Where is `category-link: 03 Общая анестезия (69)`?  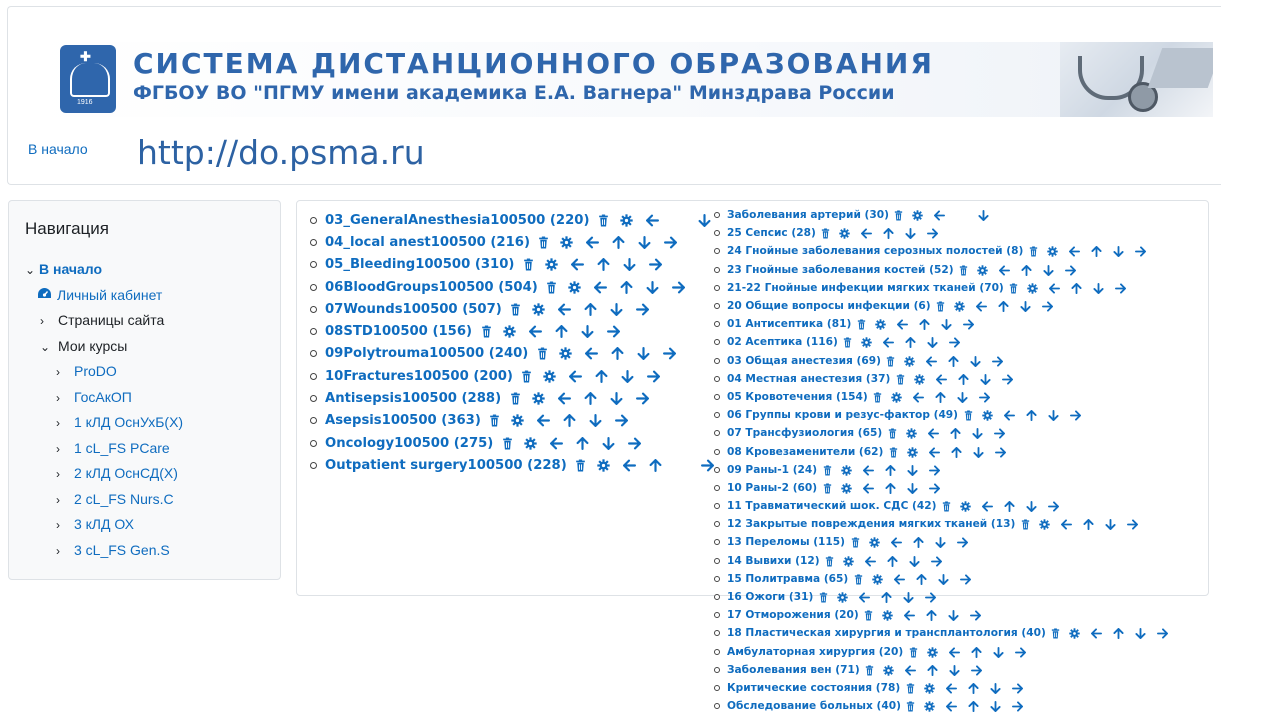 category-link: 03 Общая анестезия (69) is located at coordinates (804, 361).